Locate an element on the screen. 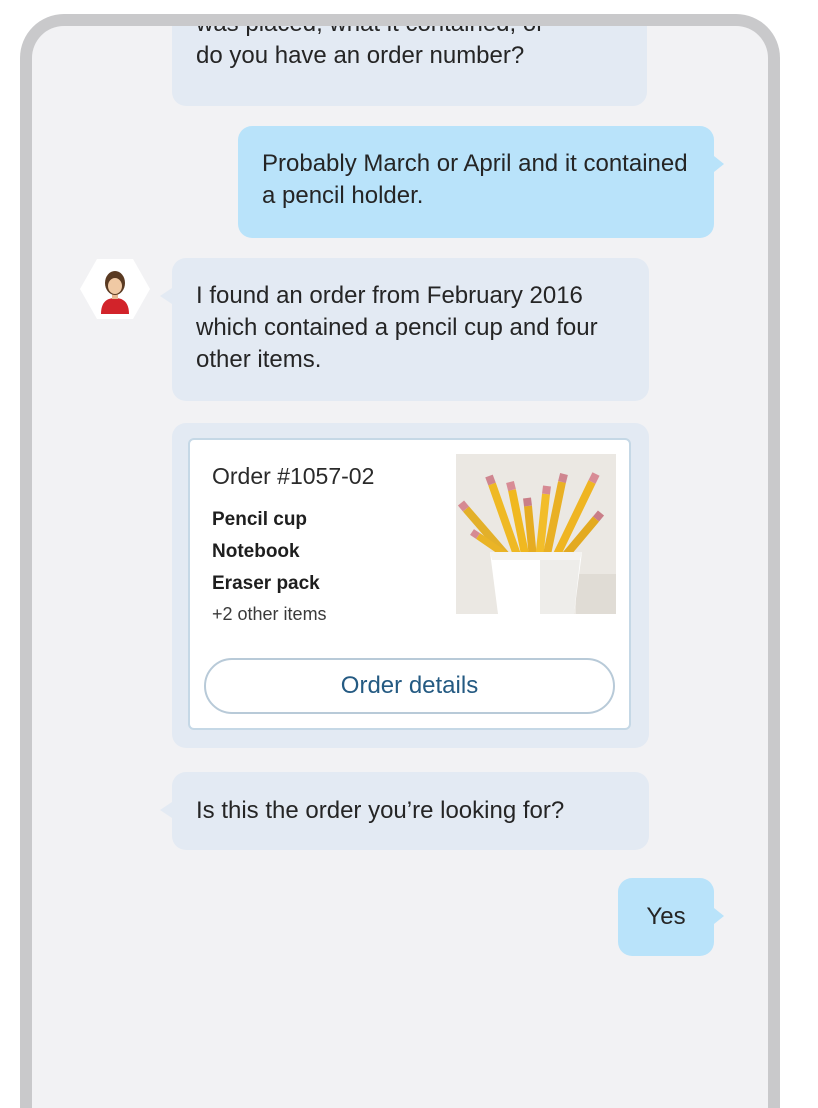 The height and width of the screenshot is (1108, 818). message-text: do you have an order number? is located at coordinates (360, 55).